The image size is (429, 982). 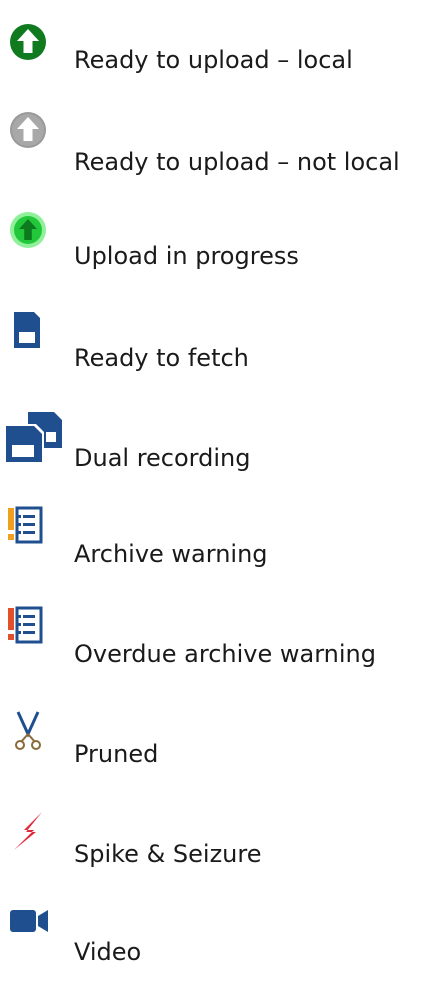 I want to click on upload-in-progress-icon, so click(x=36, y=240).